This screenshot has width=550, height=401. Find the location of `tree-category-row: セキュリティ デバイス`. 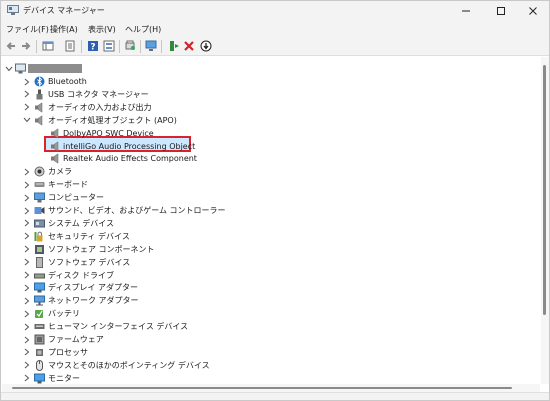

tree-category-row: セキュリティ デバイス is located at coordinates (271, 236).